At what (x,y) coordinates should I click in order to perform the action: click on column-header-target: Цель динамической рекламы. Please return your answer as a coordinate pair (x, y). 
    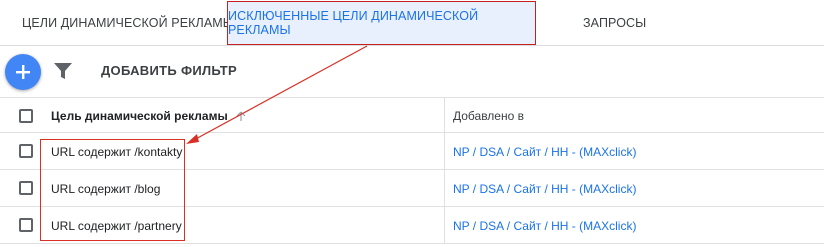
    Looking at the image, I should click on (148, 116).